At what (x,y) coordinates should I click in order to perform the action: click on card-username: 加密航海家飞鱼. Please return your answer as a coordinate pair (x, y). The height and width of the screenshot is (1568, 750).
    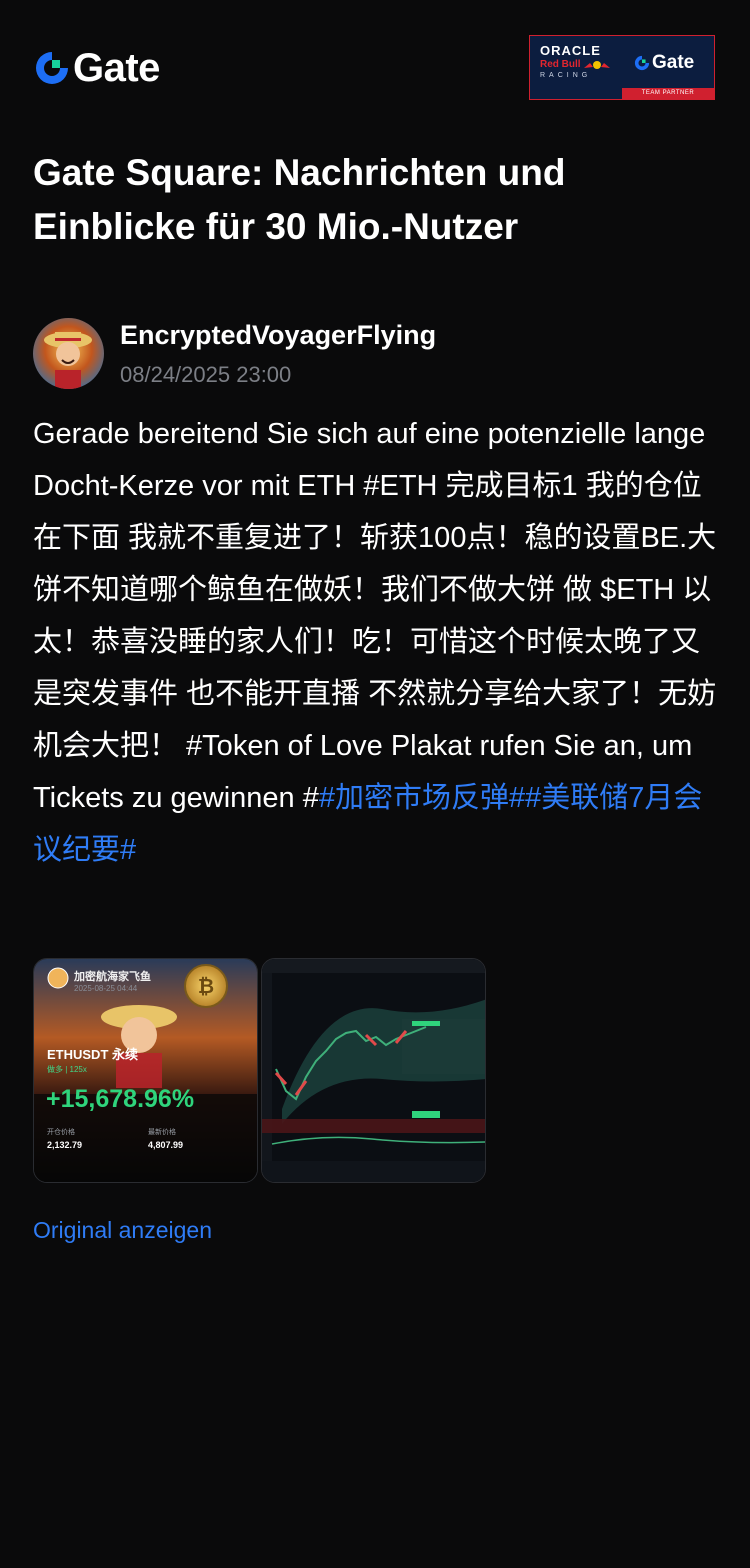
    Looking at the image, I should click on (112, 977).